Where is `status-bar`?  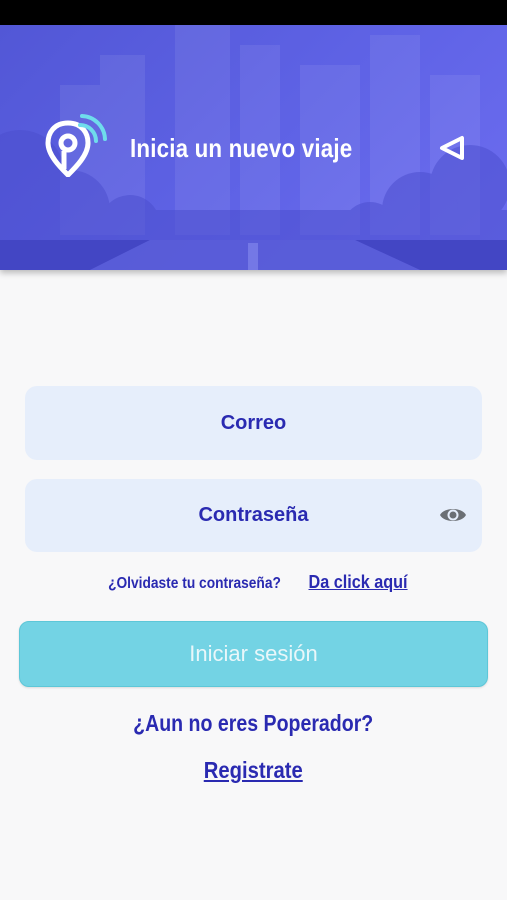
status-bar is located at coordinates (253, 12).